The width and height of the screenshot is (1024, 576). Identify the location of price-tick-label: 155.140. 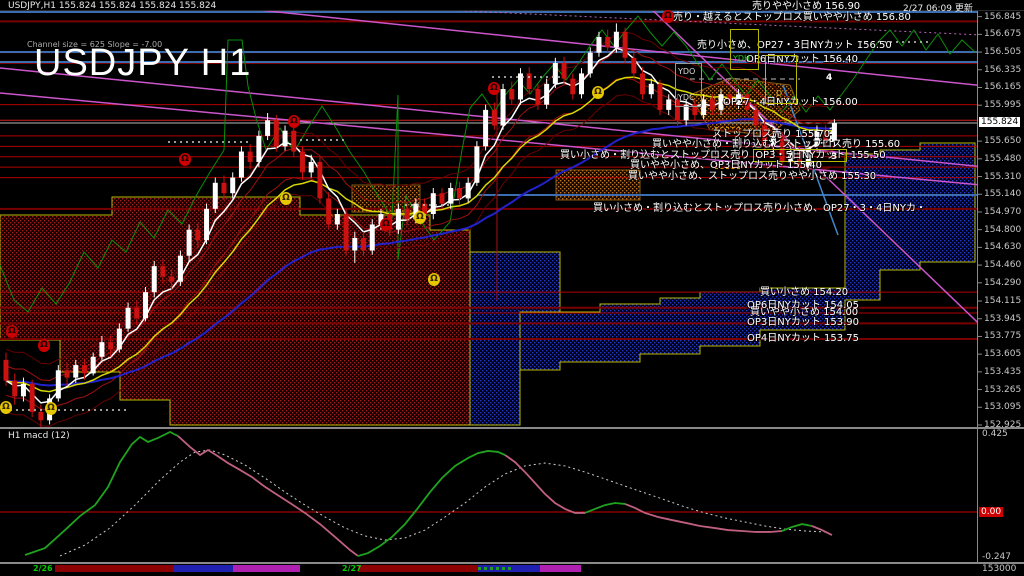
(1003, 194).